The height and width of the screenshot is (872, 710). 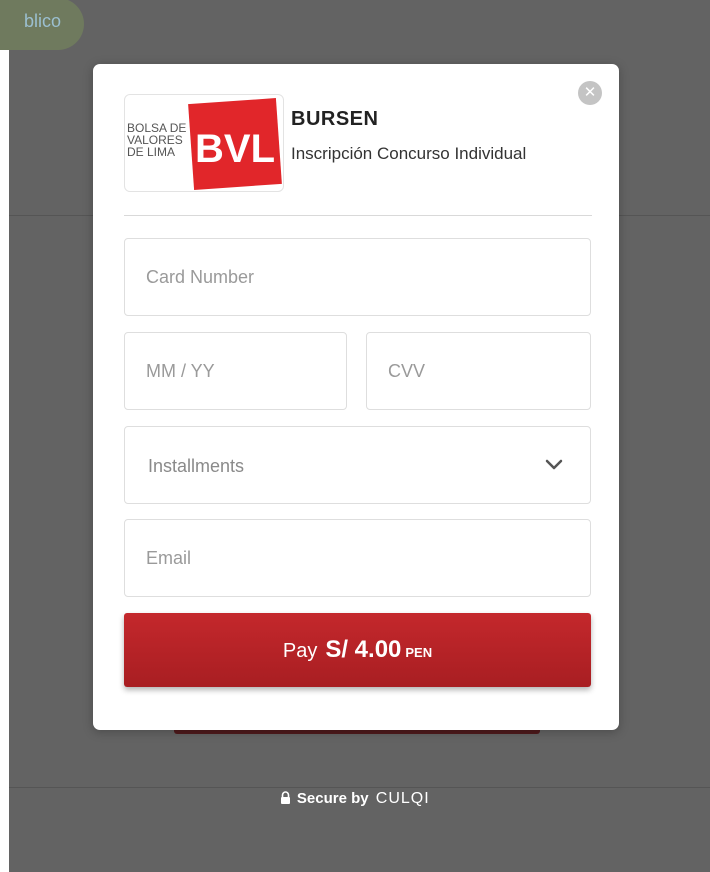 What do you see at coordinates (4, 436) in the screenshot?
I see `page-edge` at bounding box center [4, 436].